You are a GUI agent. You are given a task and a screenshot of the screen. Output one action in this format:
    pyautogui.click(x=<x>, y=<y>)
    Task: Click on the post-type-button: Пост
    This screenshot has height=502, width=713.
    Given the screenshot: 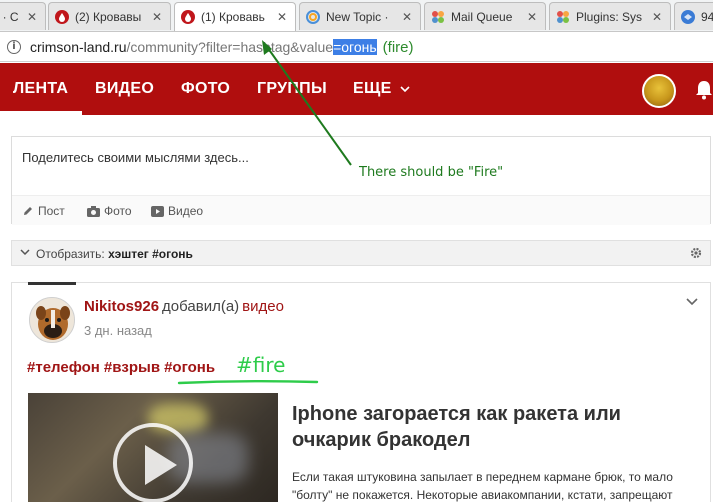 What is the action you would take?
    pyautogui.click(x=43, y=211)
    